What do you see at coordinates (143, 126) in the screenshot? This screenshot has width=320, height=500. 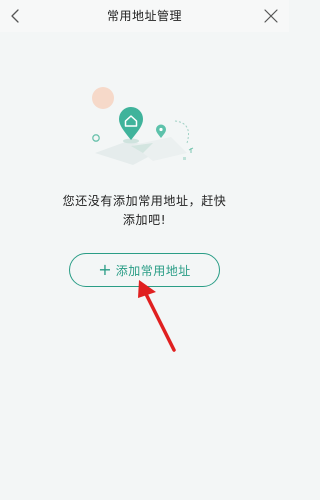 I see `empty-address-illustration` at bounding box center [143, 126].